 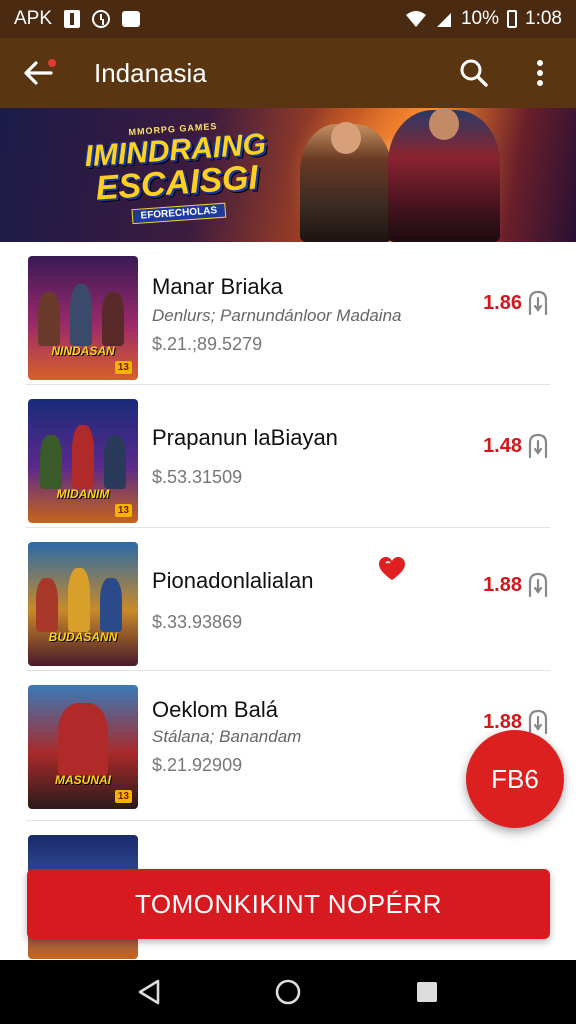 What do you see at coordinates (197, 477) in the screenshot?
I see `app-price: $.53.31509` at bounding box center [197, 477].